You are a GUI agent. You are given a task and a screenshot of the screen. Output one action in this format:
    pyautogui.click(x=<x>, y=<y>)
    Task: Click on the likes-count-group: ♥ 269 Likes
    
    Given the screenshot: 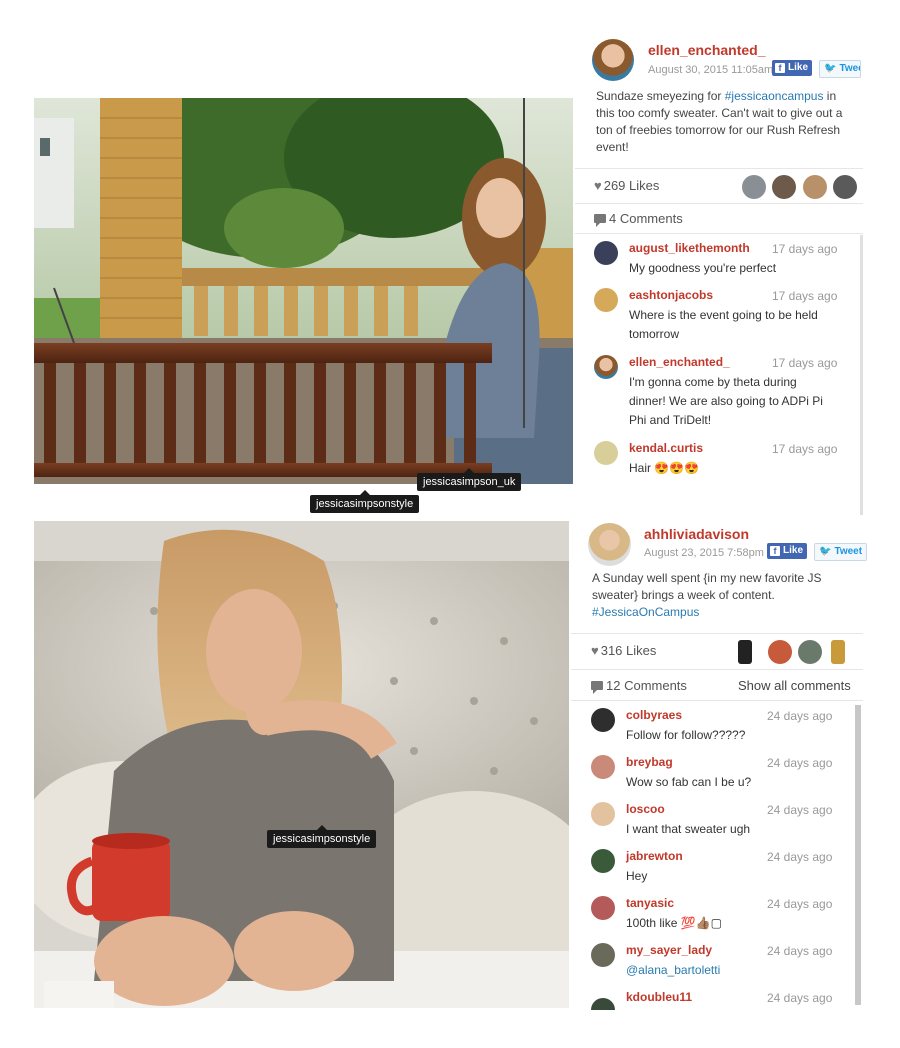 What is the action you would take?
    pyautogui.click(x=626, y=185)
    